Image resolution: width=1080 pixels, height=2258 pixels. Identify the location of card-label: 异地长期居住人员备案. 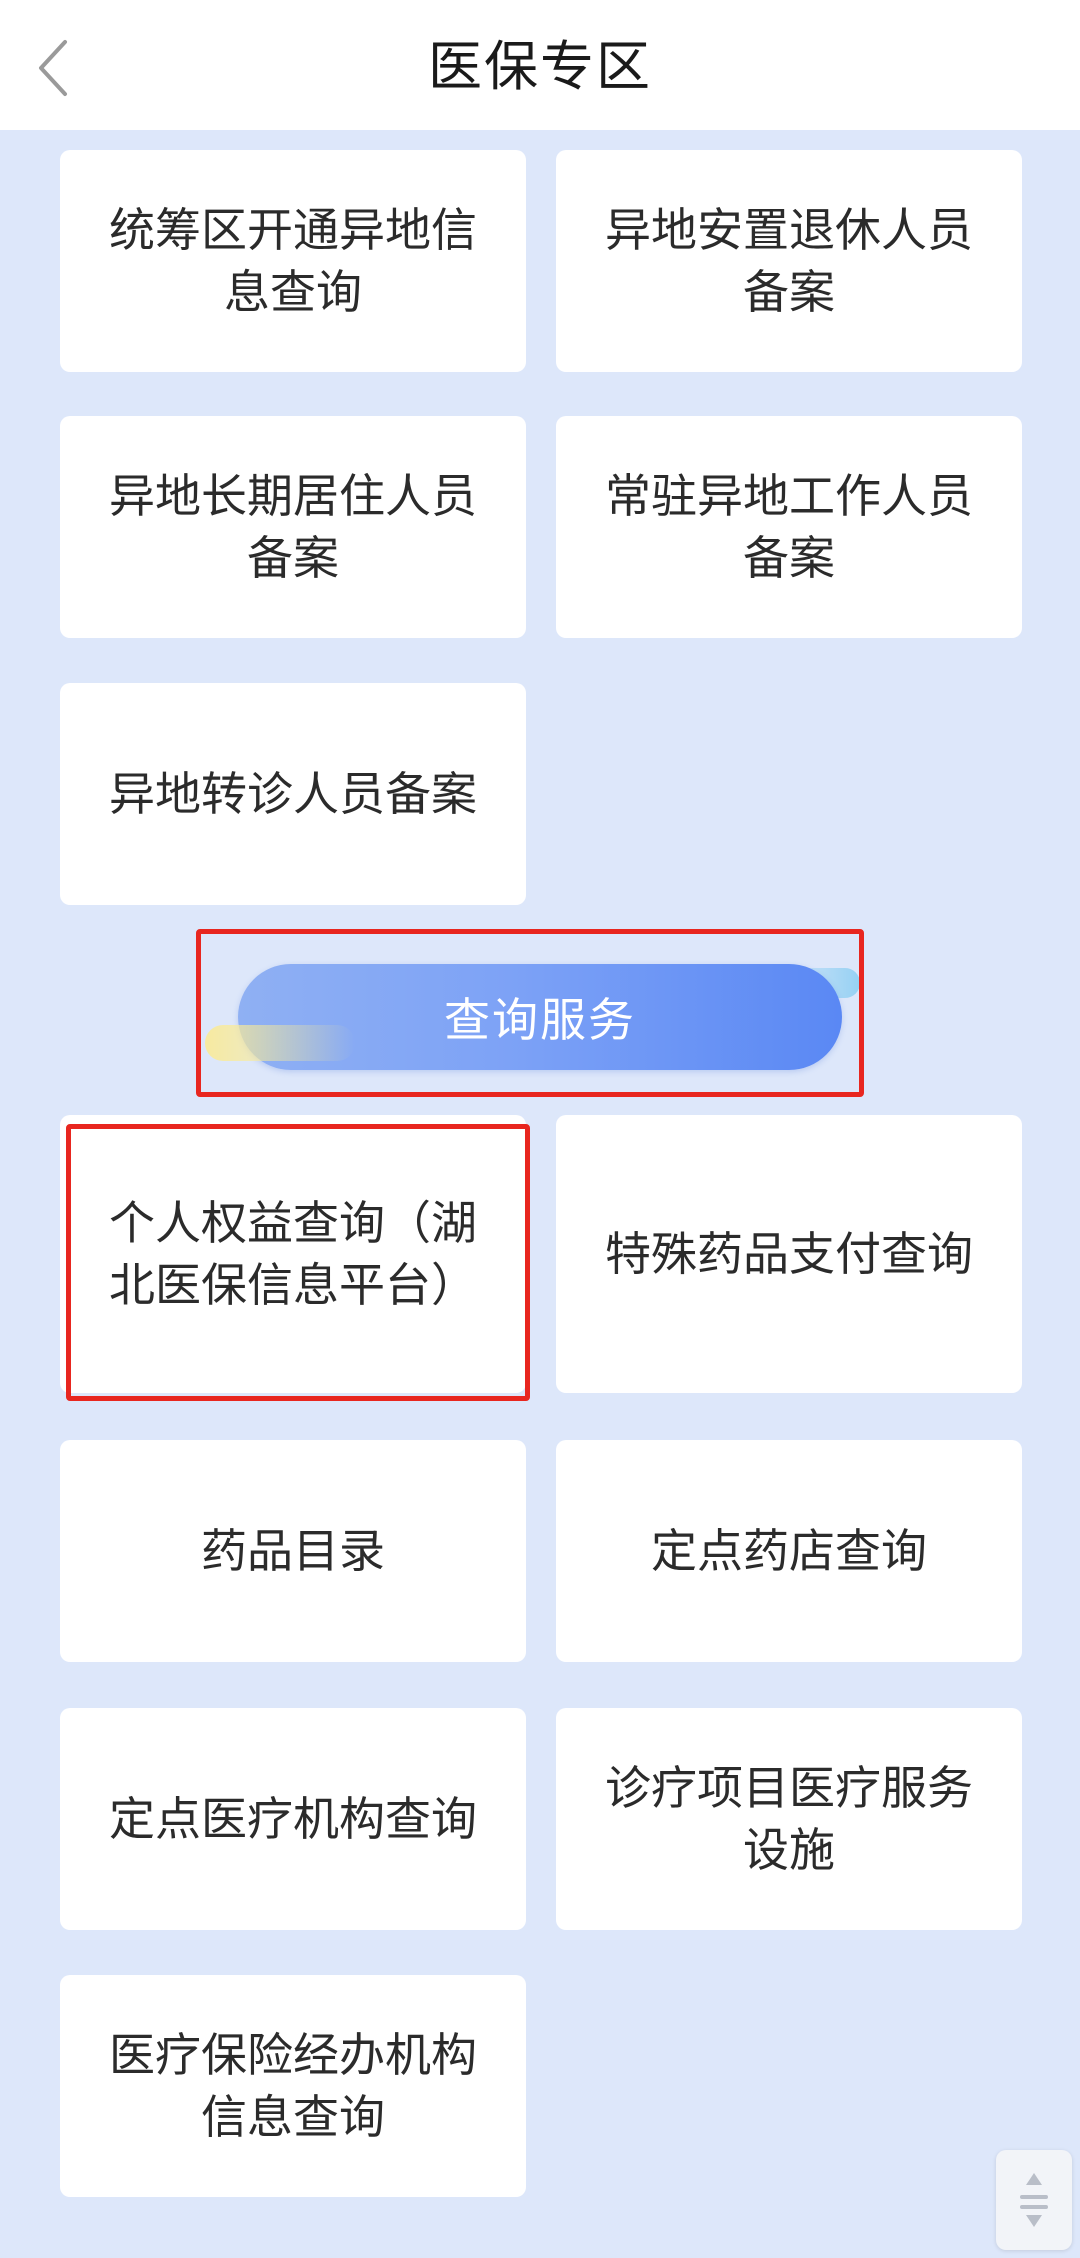
(293, 527).